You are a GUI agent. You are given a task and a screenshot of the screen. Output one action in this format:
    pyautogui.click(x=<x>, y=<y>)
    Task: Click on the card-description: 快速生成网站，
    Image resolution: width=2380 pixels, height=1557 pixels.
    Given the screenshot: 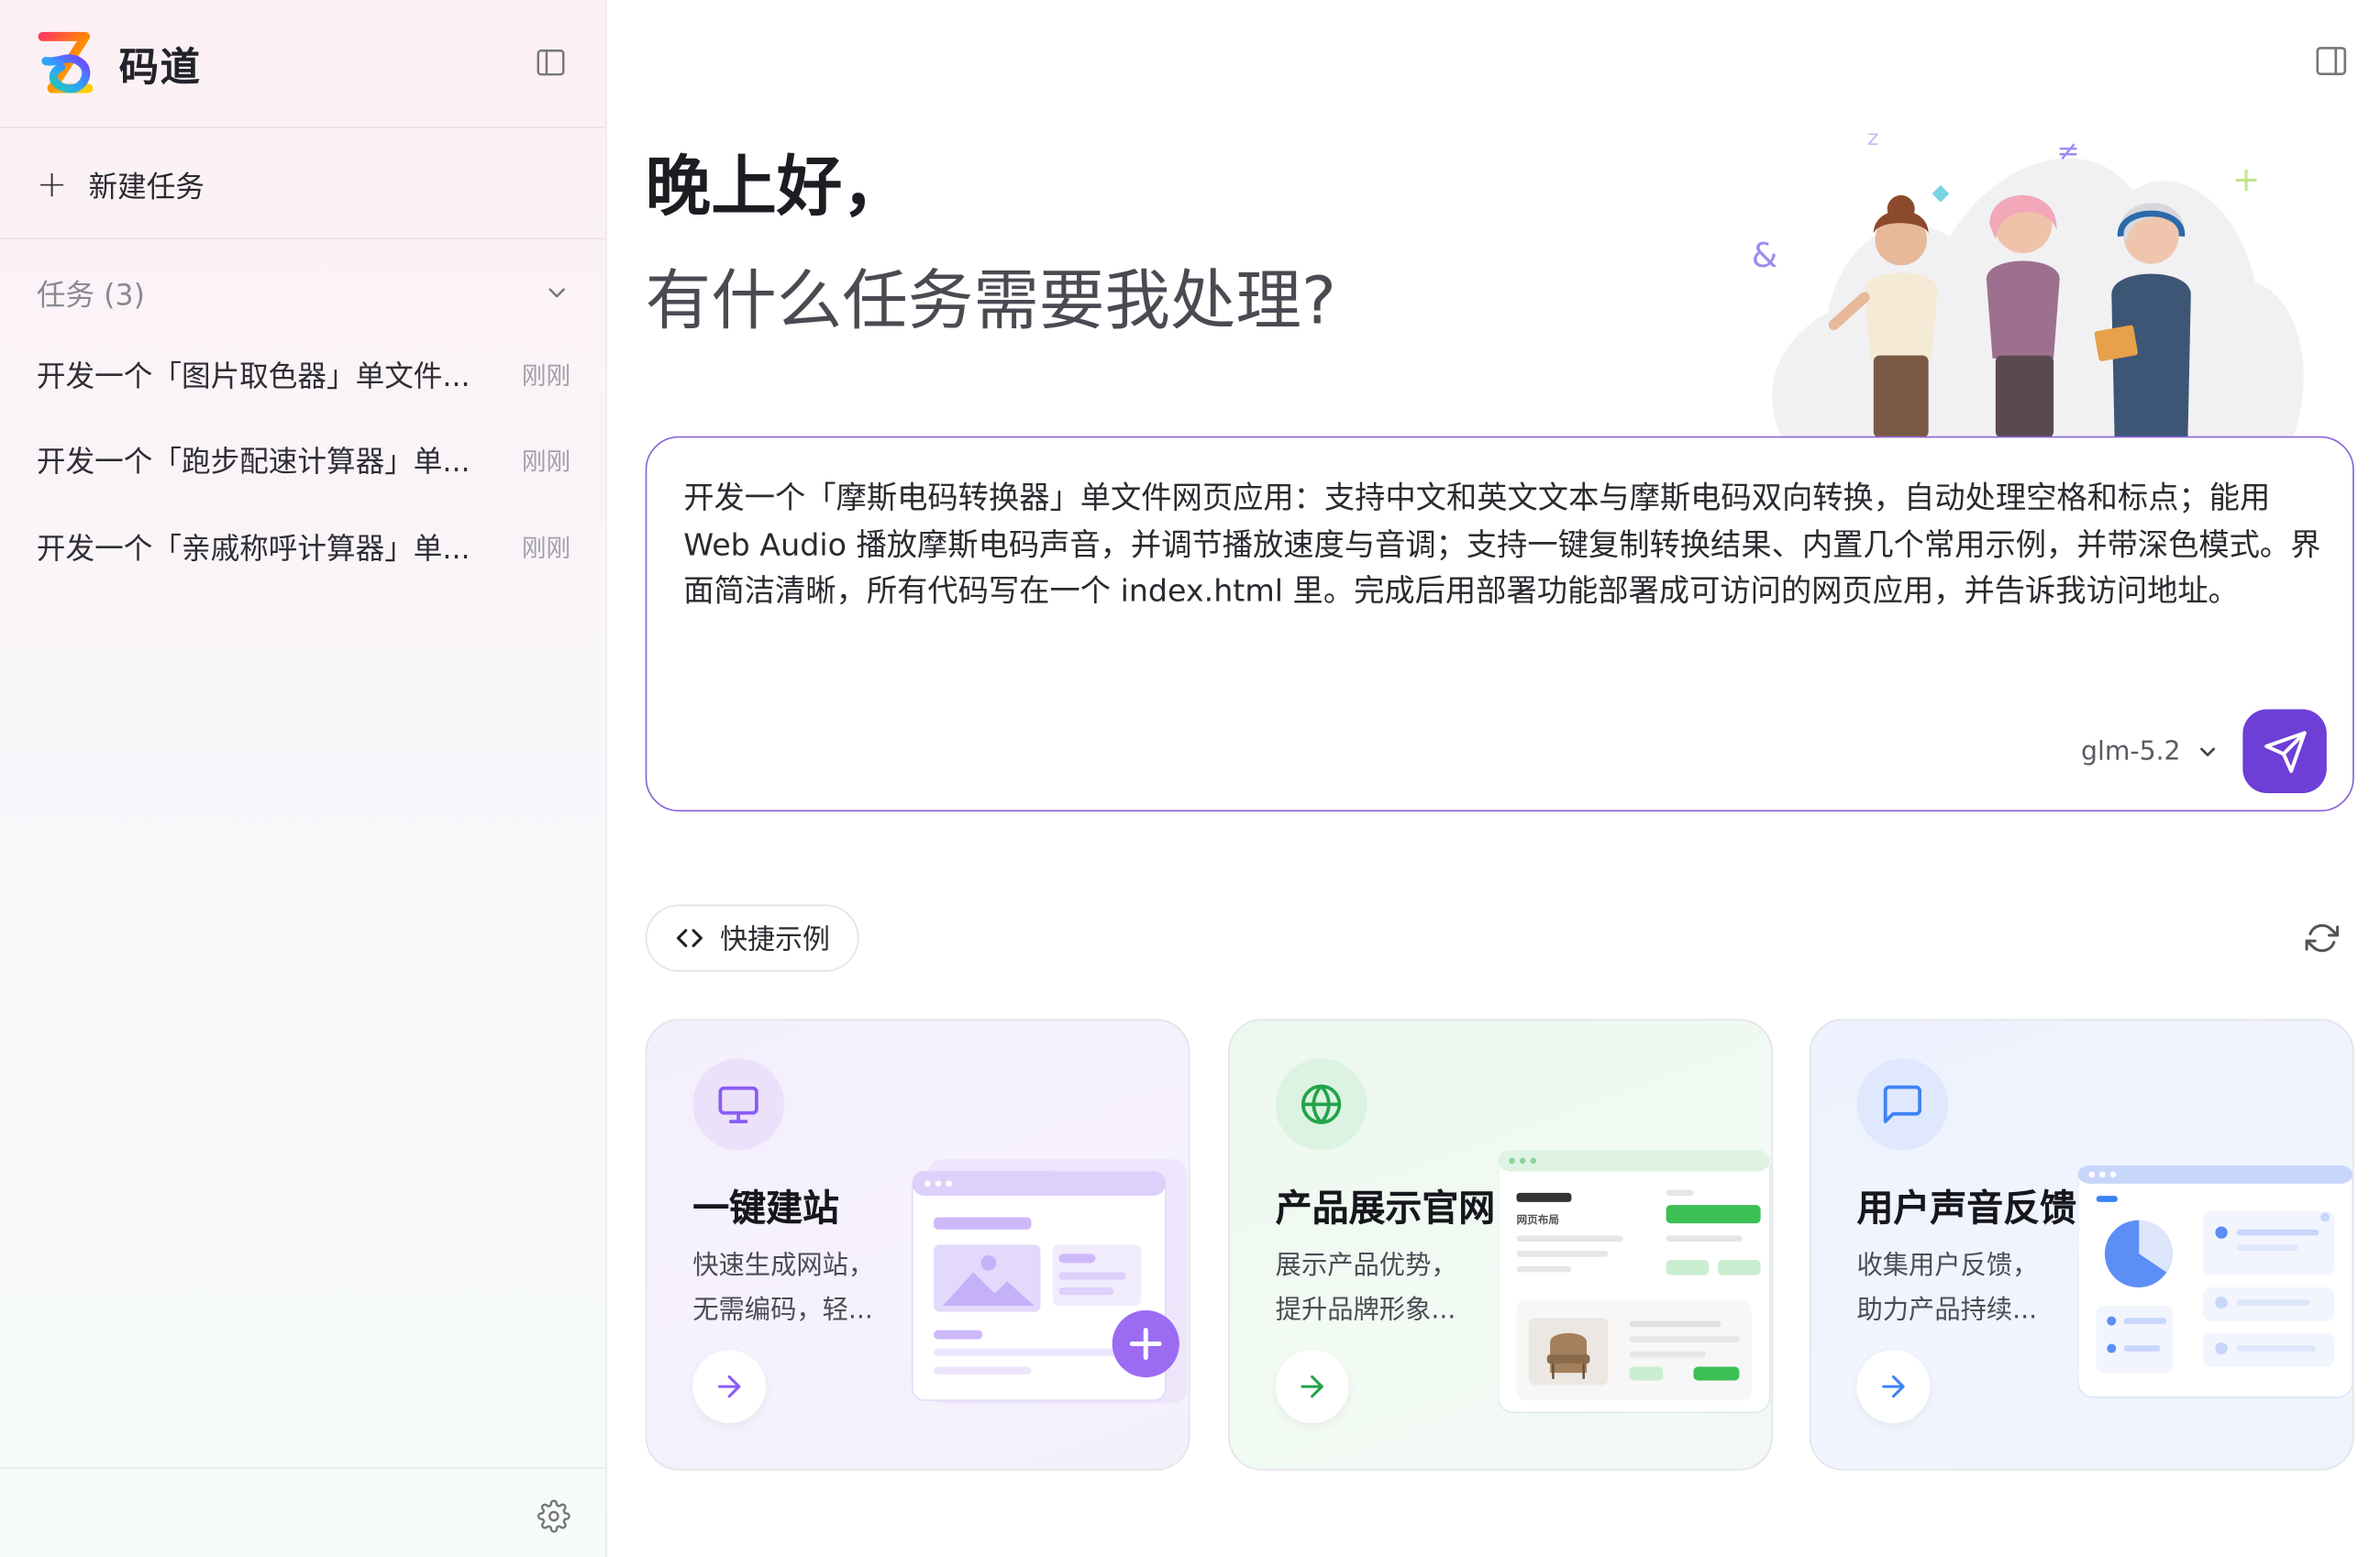 What is the action you would take?
    pyautogui.click(x=783, y=1266)
    